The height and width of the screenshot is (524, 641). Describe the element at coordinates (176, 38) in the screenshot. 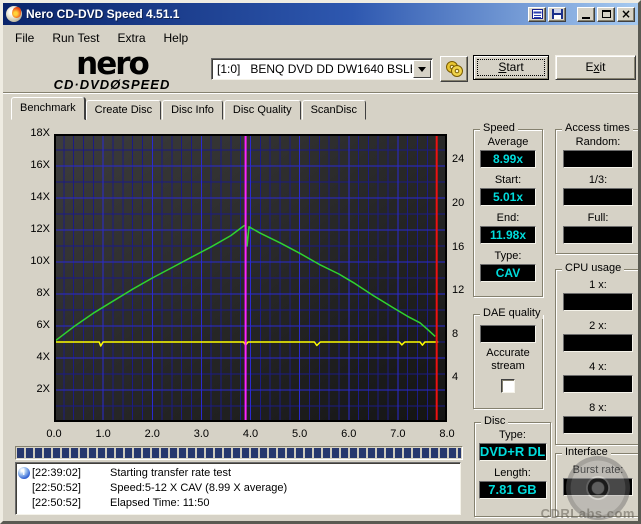

I see `menu-item-help: Help` at that location.